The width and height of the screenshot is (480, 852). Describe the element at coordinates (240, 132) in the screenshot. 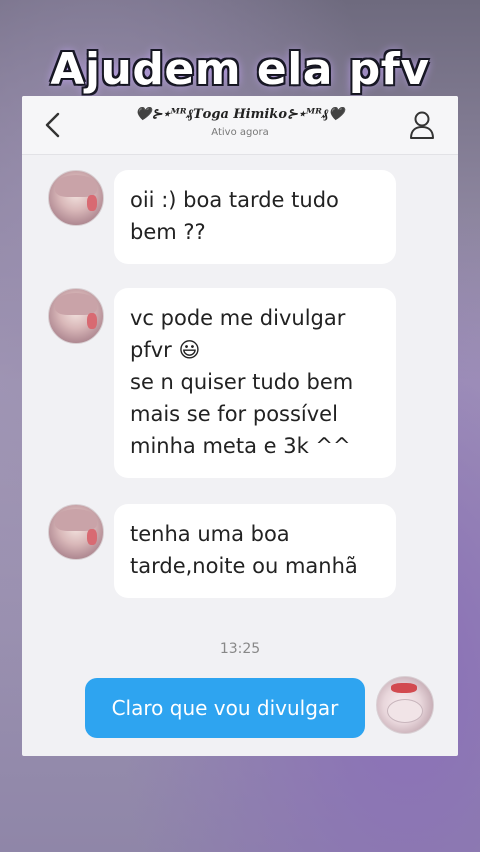

I see `contact-status: Ativo agora` at that location.